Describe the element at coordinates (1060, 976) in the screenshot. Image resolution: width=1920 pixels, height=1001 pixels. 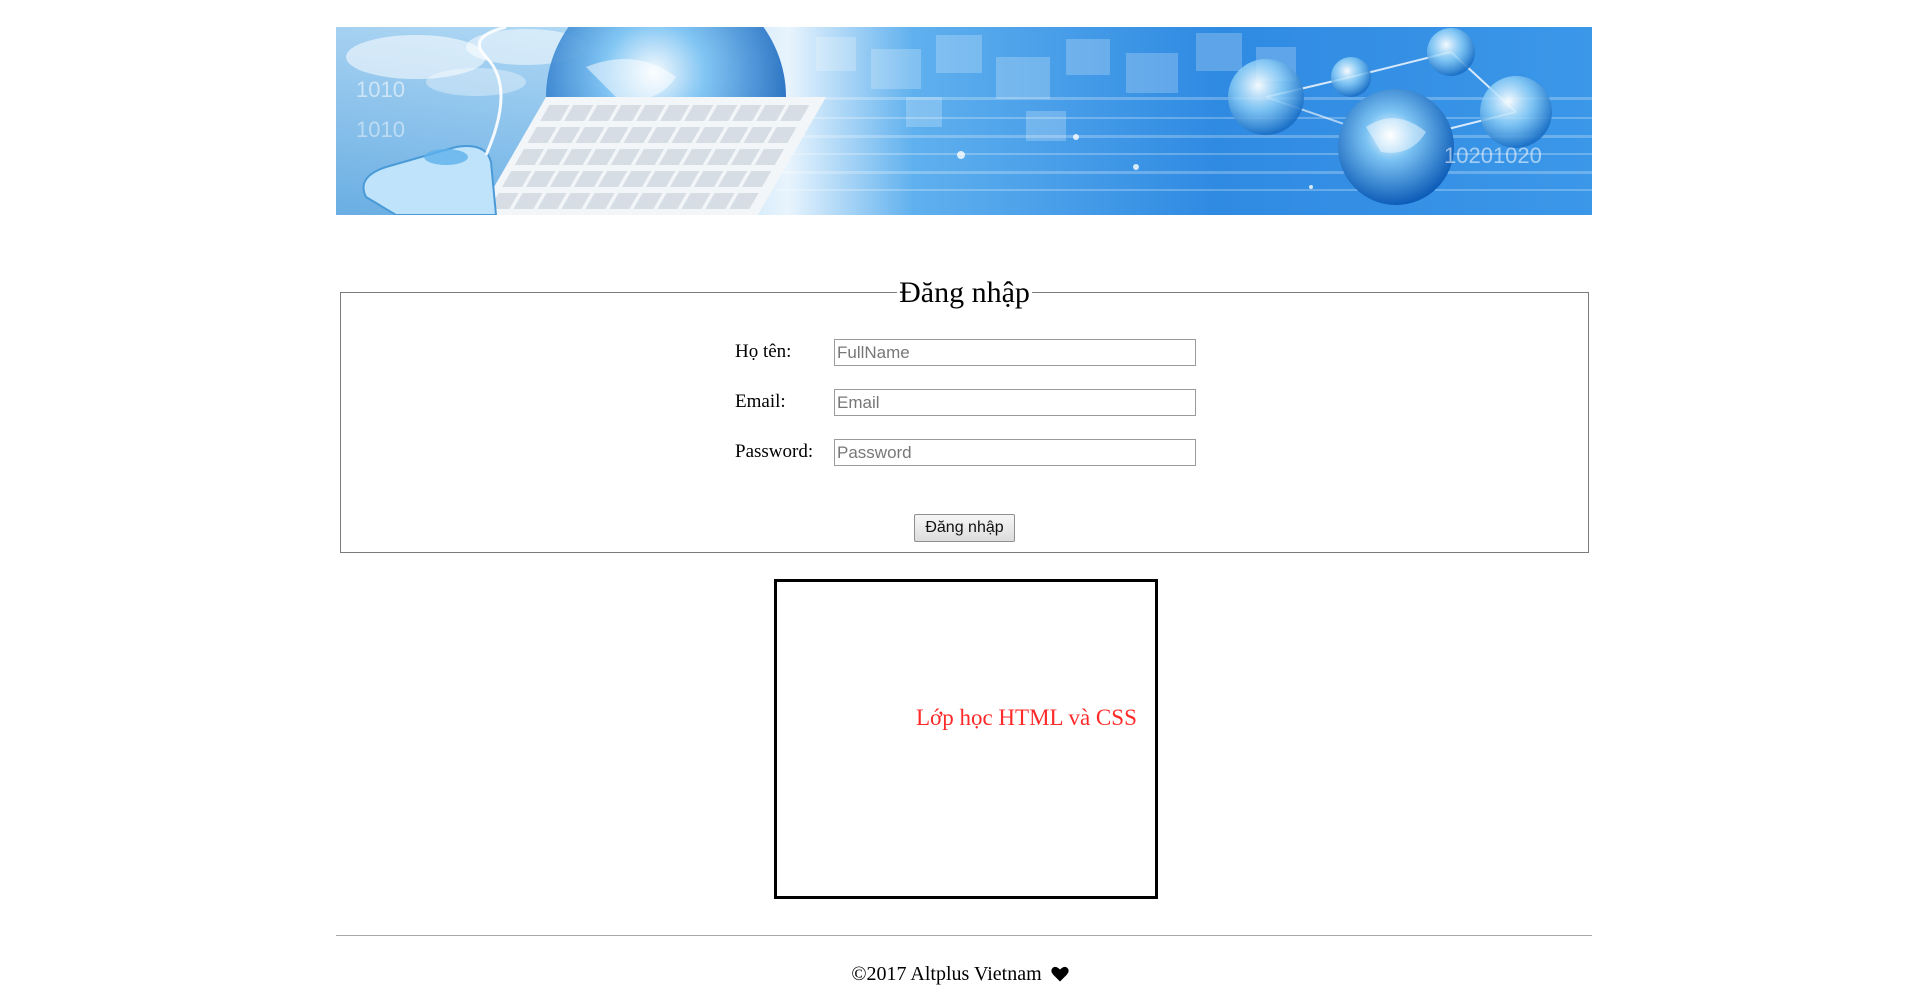
I see `heart-icon` at that location.